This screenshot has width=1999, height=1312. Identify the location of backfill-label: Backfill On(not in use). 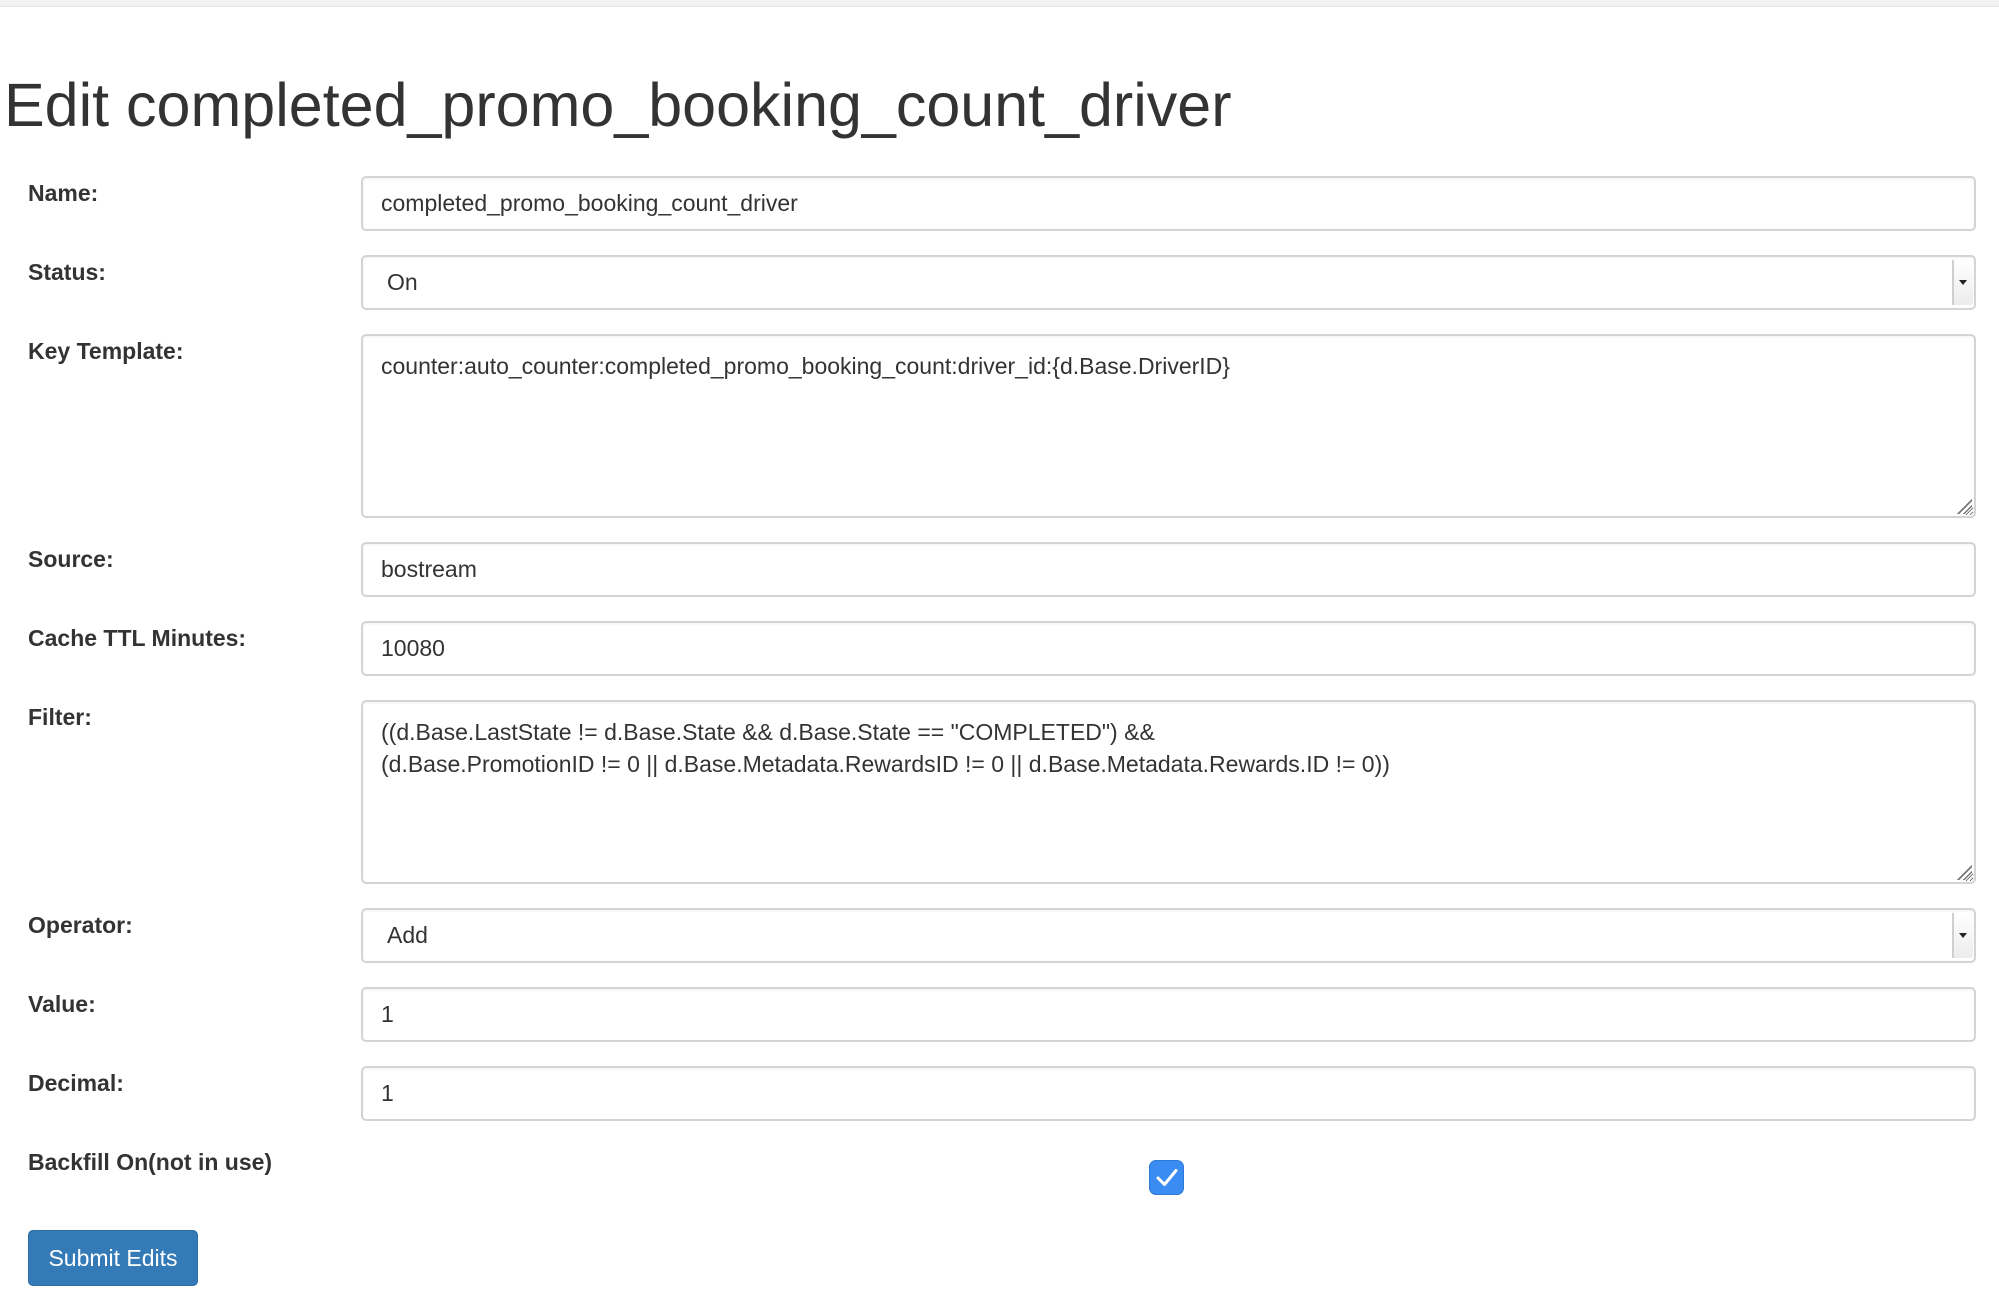
(150, 1162).